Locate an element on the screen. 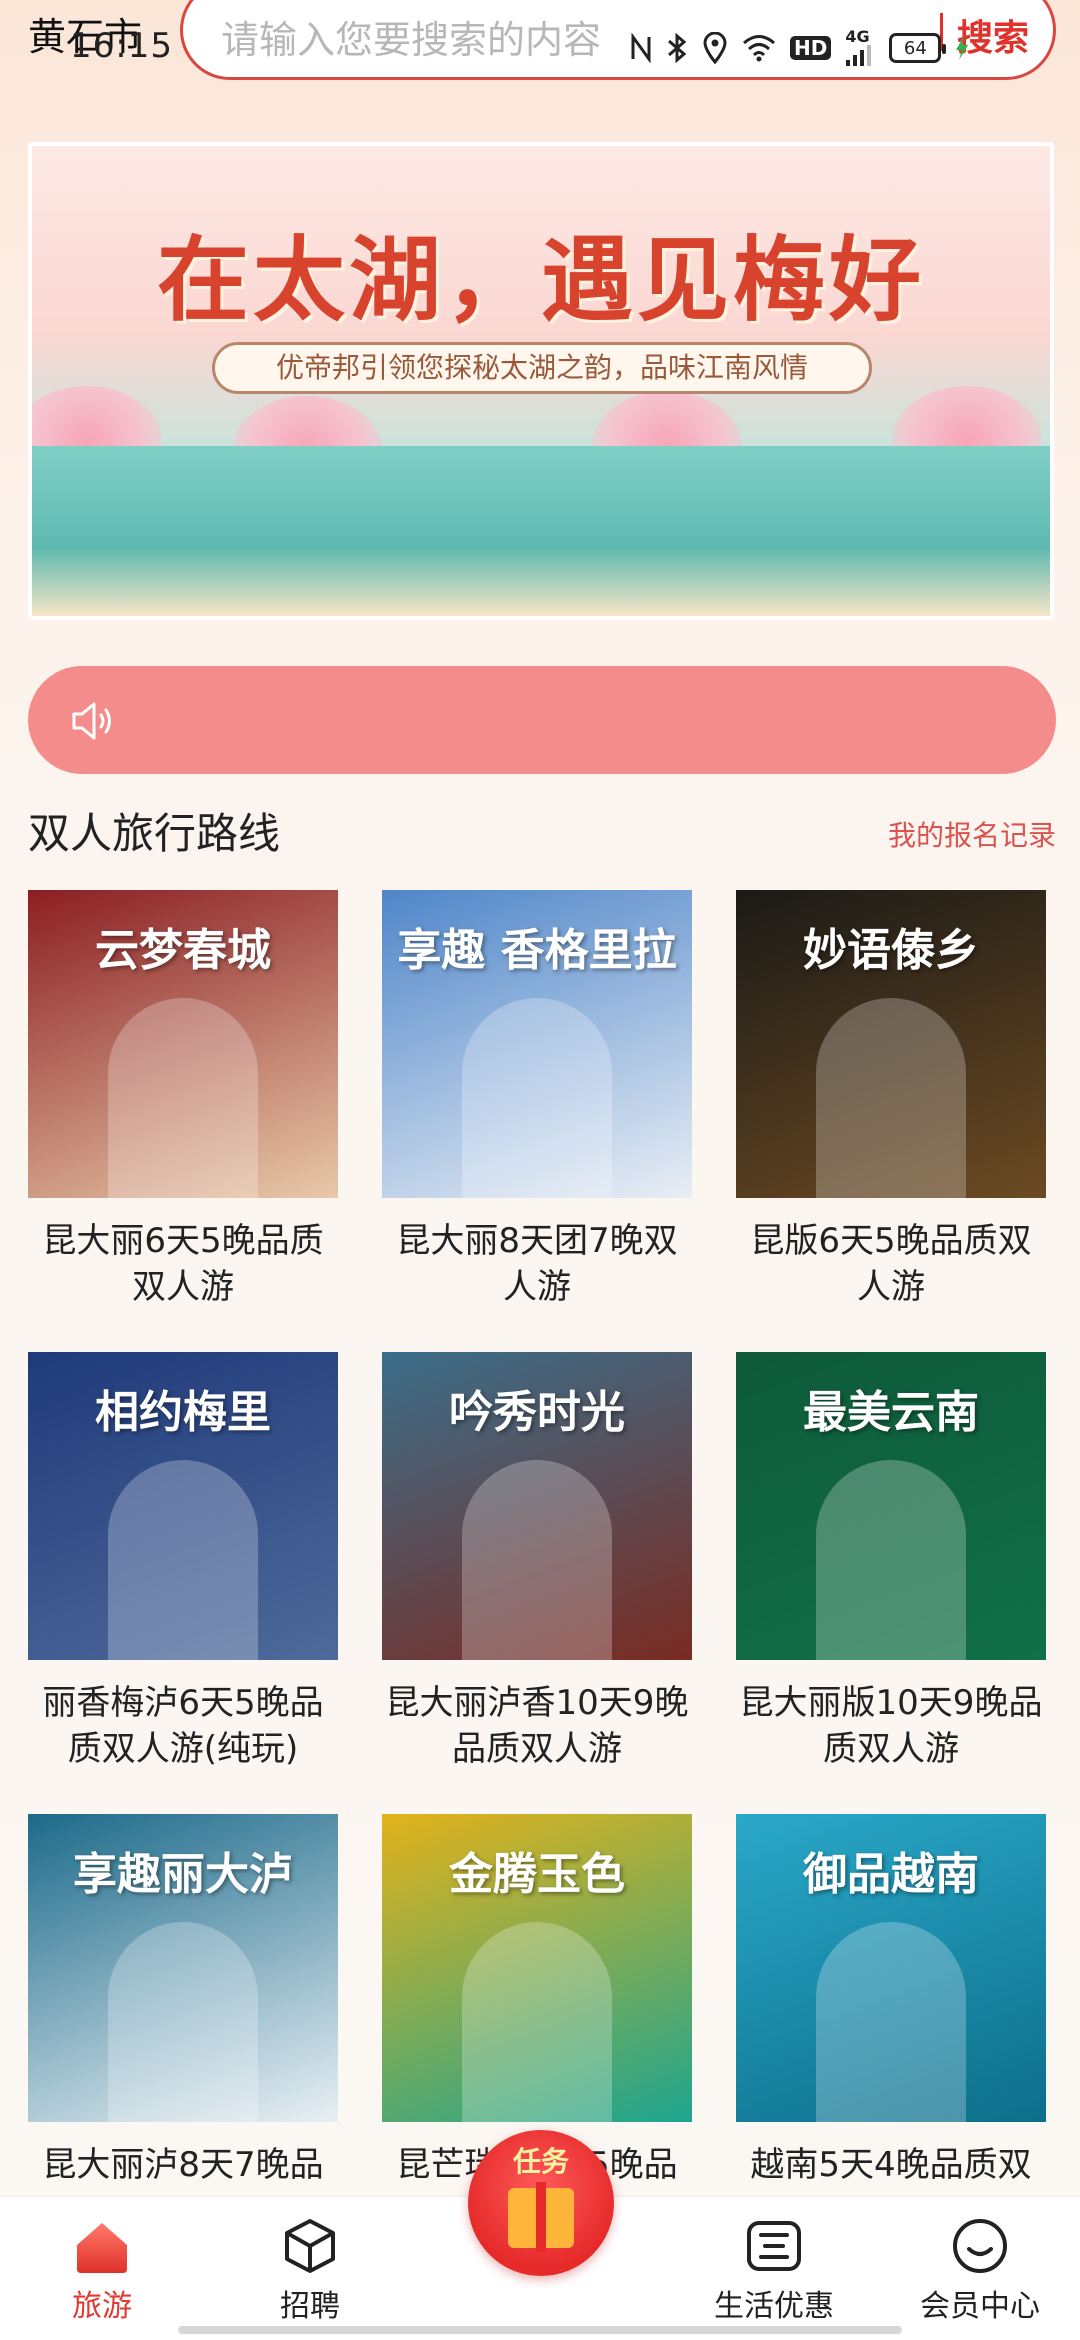 The image size is (1080, 2340). smile-icon is located at coordinates (980, 2246).